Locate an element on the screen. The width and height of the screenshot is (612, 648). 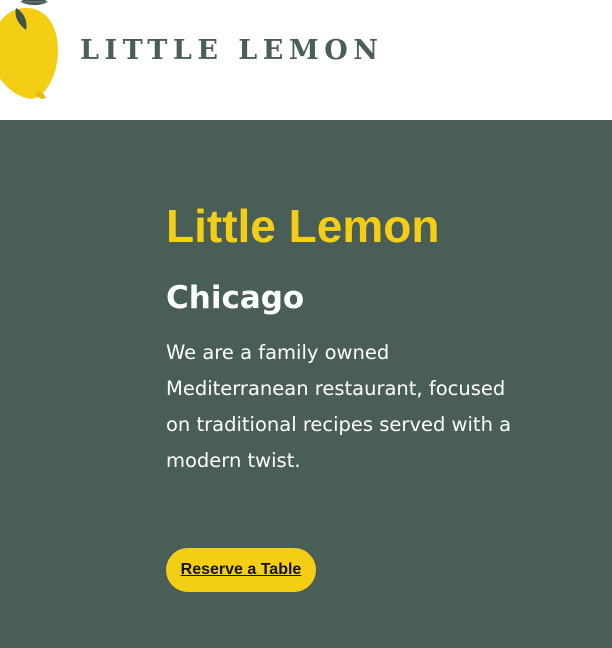
lemon-icon is located at coordinates (29, 49).